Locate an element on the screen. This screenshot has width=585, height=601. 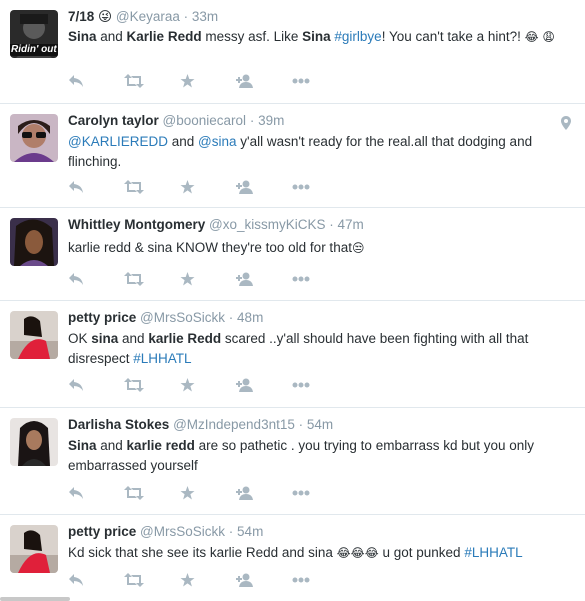
fullname: Whittley Montgomery is located at coordinates (136, 224).